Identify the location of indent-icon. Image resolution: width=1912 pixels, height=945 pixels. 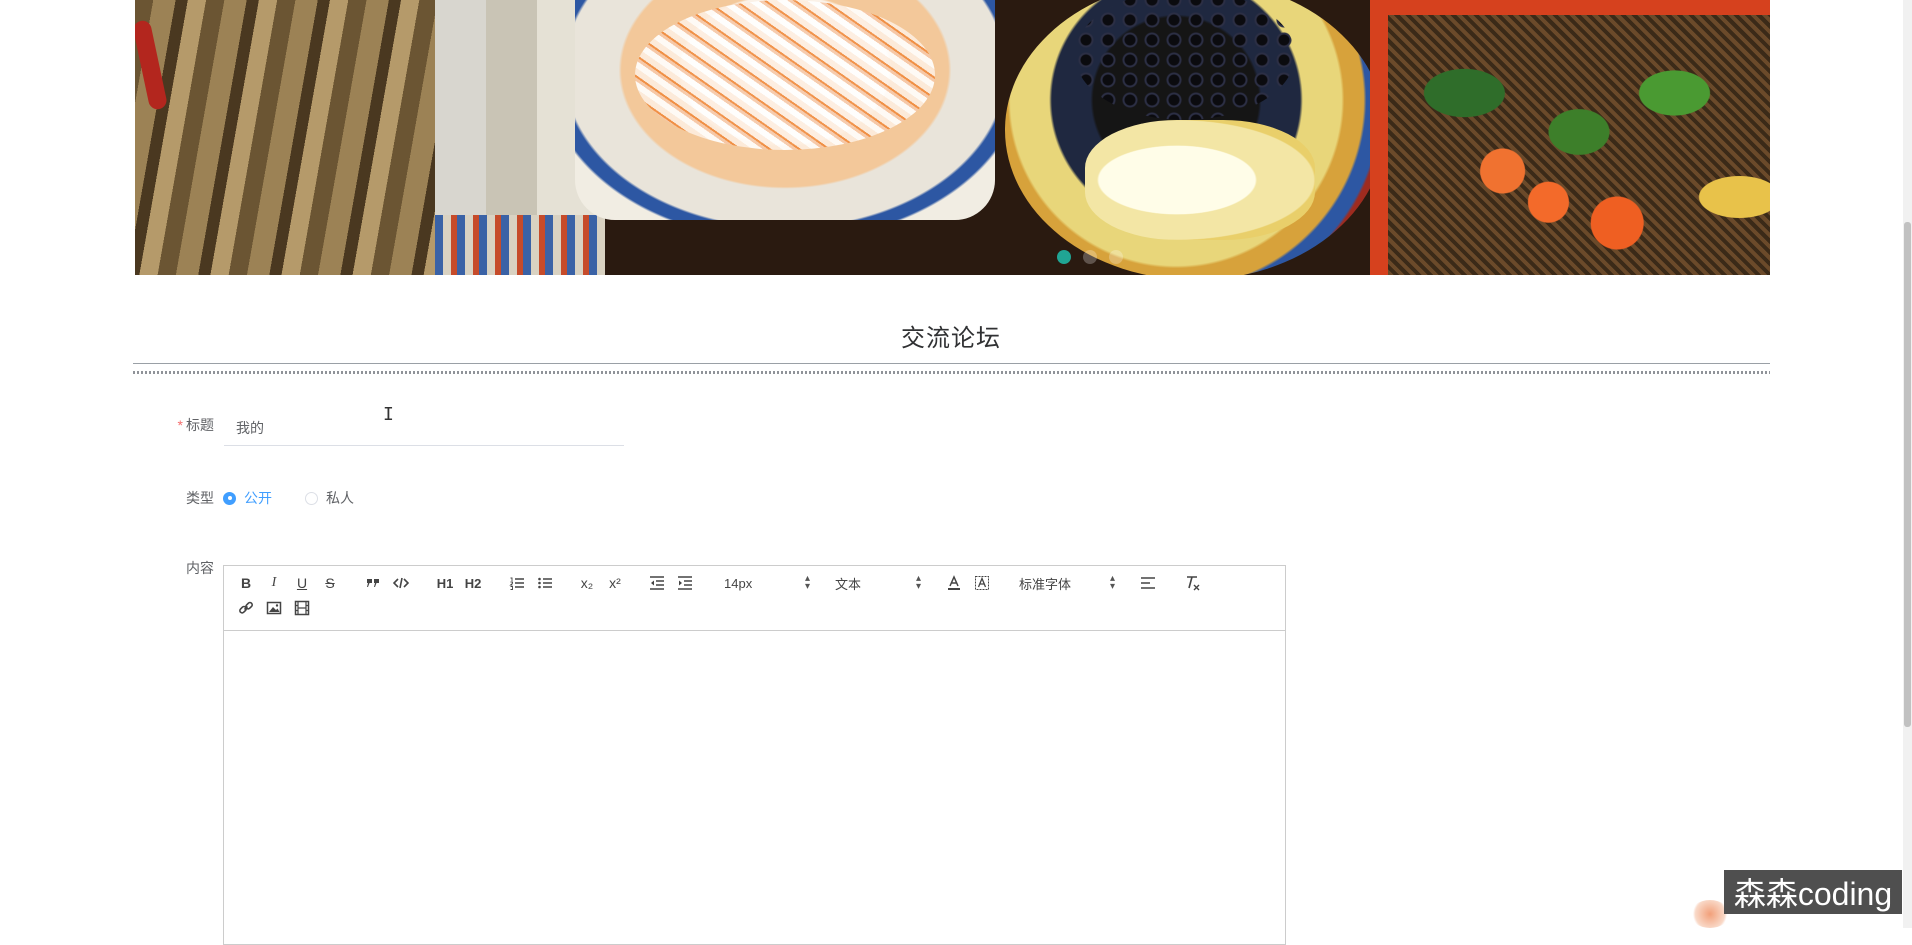
(685, 583).